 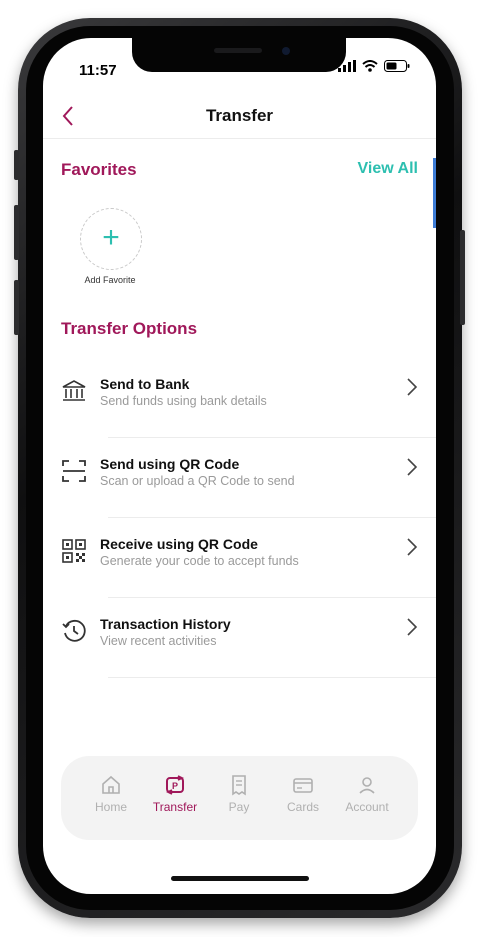 I want to click on add-favorite-label: Add Favorite, so click(x=110, y=280).